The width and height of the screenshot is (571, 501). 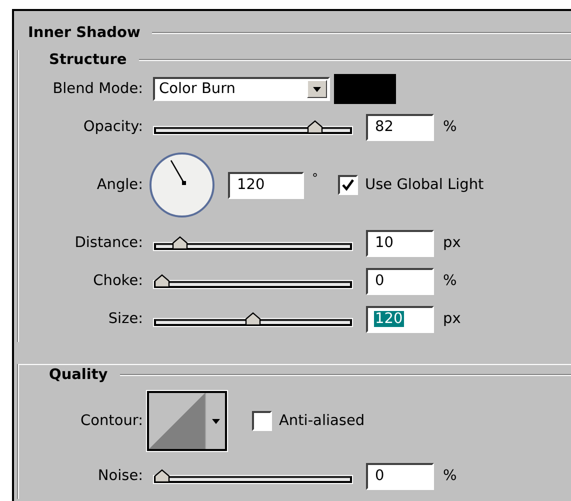 I want to click on field-label: Noise:, so click(x=119, y=476).